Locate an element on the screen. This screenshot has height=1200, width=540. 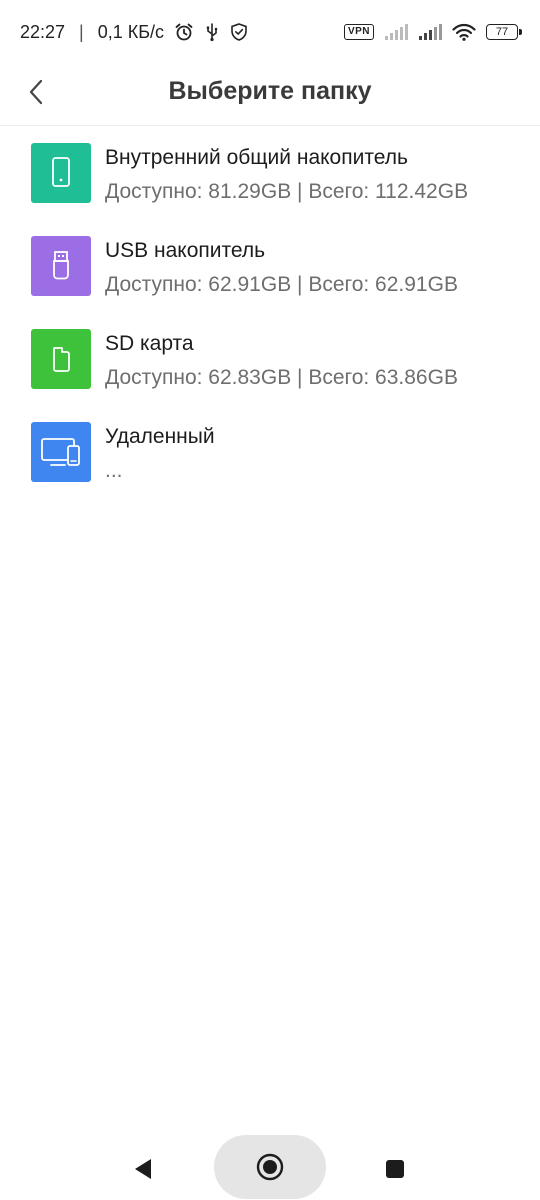
usb-drive-icon is located at coordinates (61, 265).